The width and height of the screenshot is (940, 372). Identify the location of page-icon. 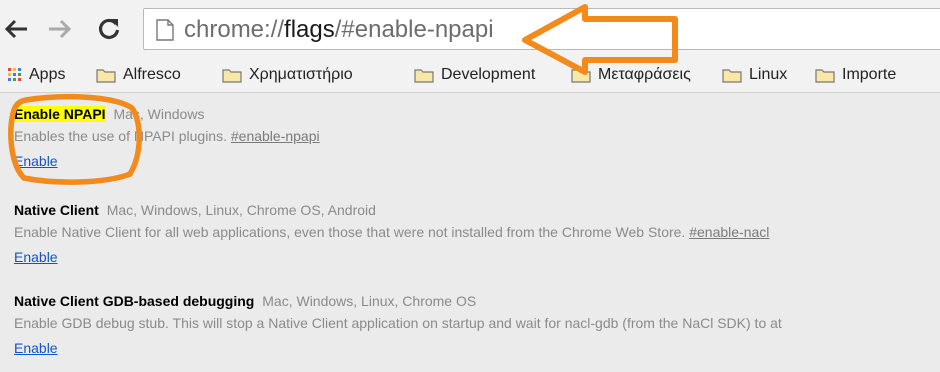
(165, 30).